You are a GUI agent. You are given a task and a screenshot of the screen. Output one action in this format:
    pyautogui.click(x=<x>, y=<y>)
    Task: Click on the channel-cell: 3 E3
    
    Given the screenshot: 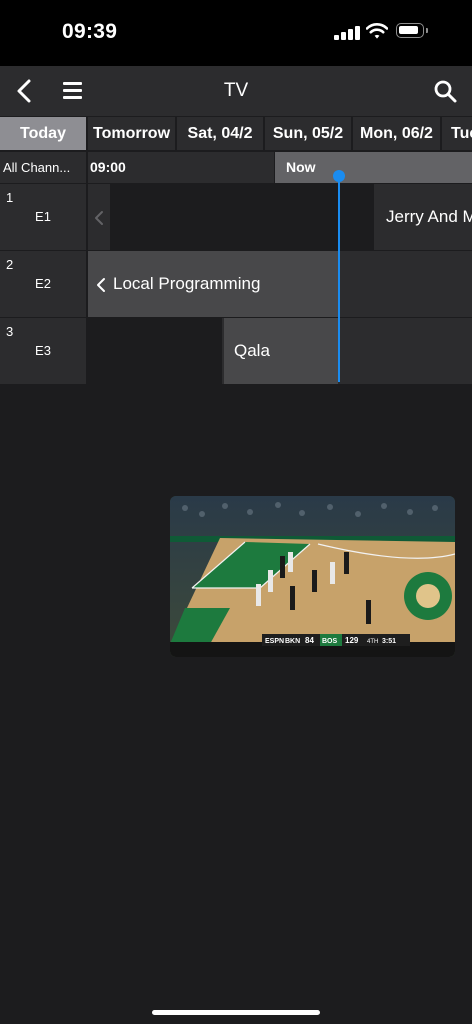 What is the action you would take?
    pyautogui.click(x=43, y=351)
    